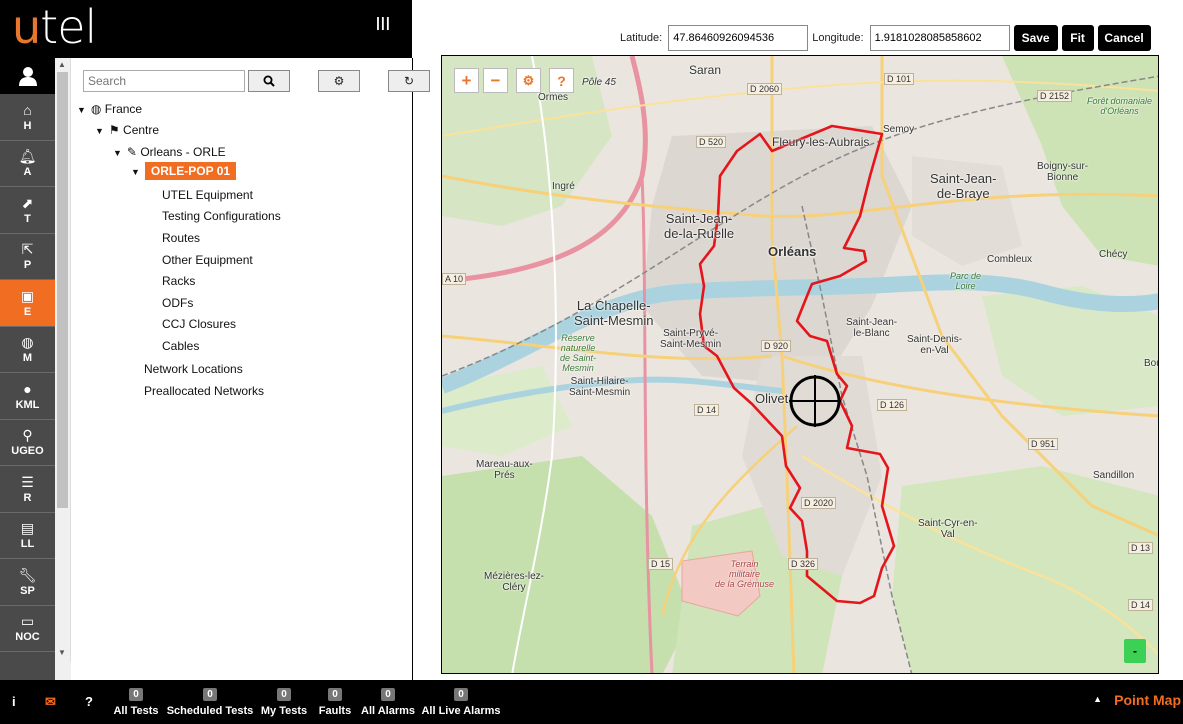  I want to click on zoom-in-button: +, so click(466, 80).